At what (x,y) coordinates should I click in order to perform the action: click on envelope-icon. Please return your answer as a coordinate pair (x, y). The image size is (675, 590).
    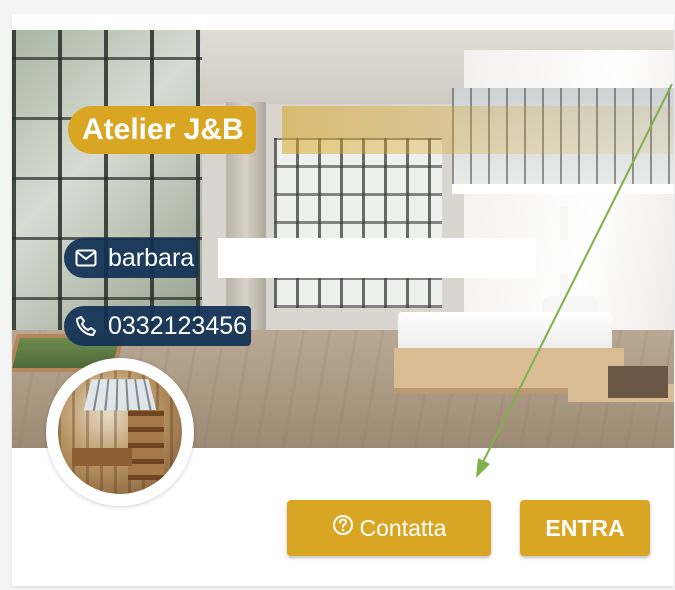
    Looking at the image, I should click on (86, 258).